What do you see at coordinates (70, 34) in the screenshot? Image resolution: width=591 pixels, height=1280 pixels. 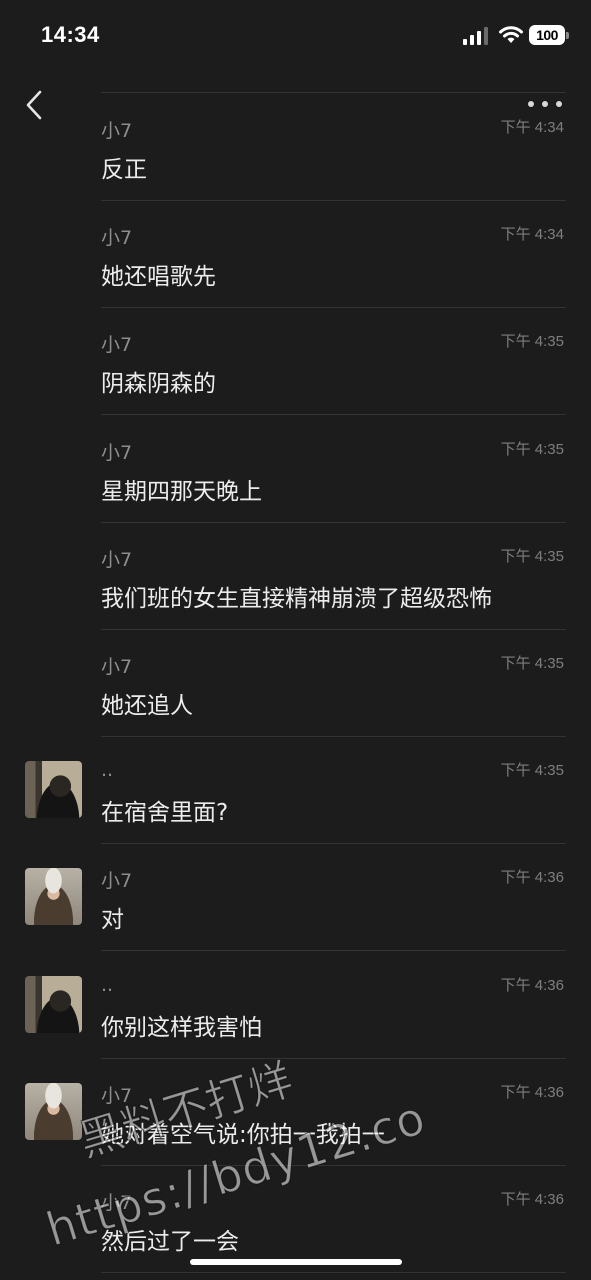 I see `status-time: 14:34` at bounding box center [70, 34].